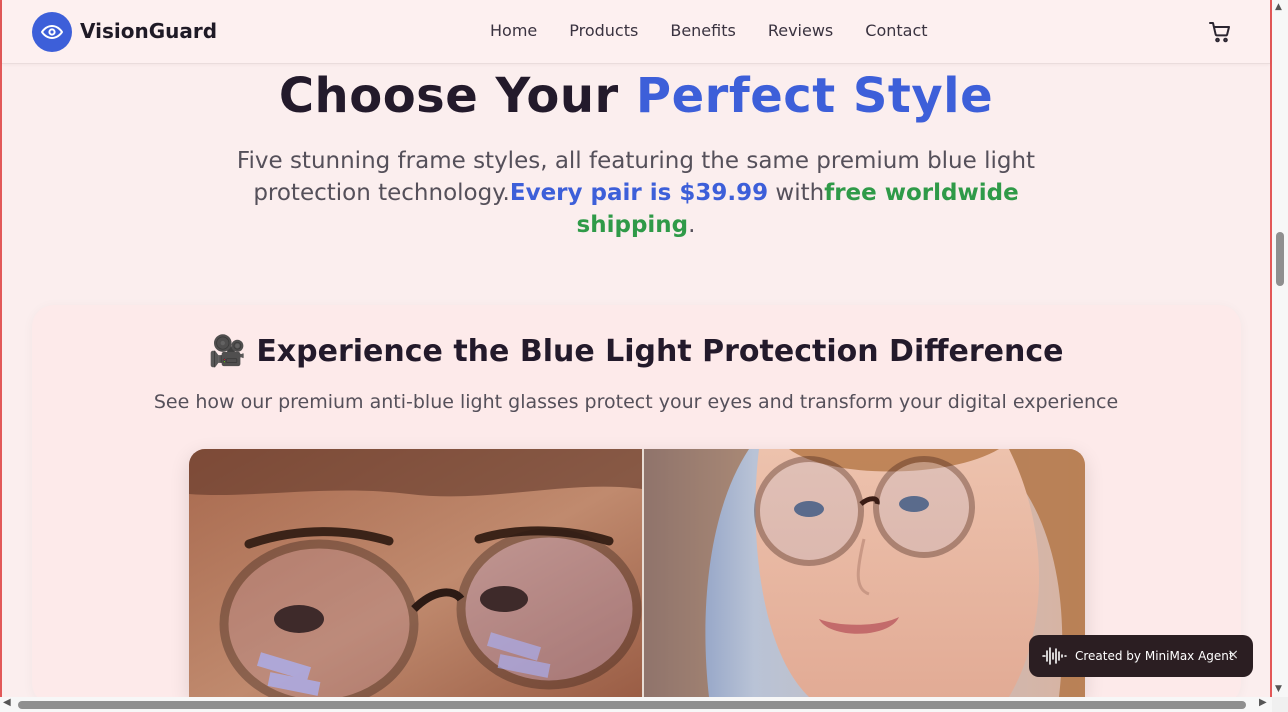  I want to click on vertical-scroll-thumb, so click(1280, 259).